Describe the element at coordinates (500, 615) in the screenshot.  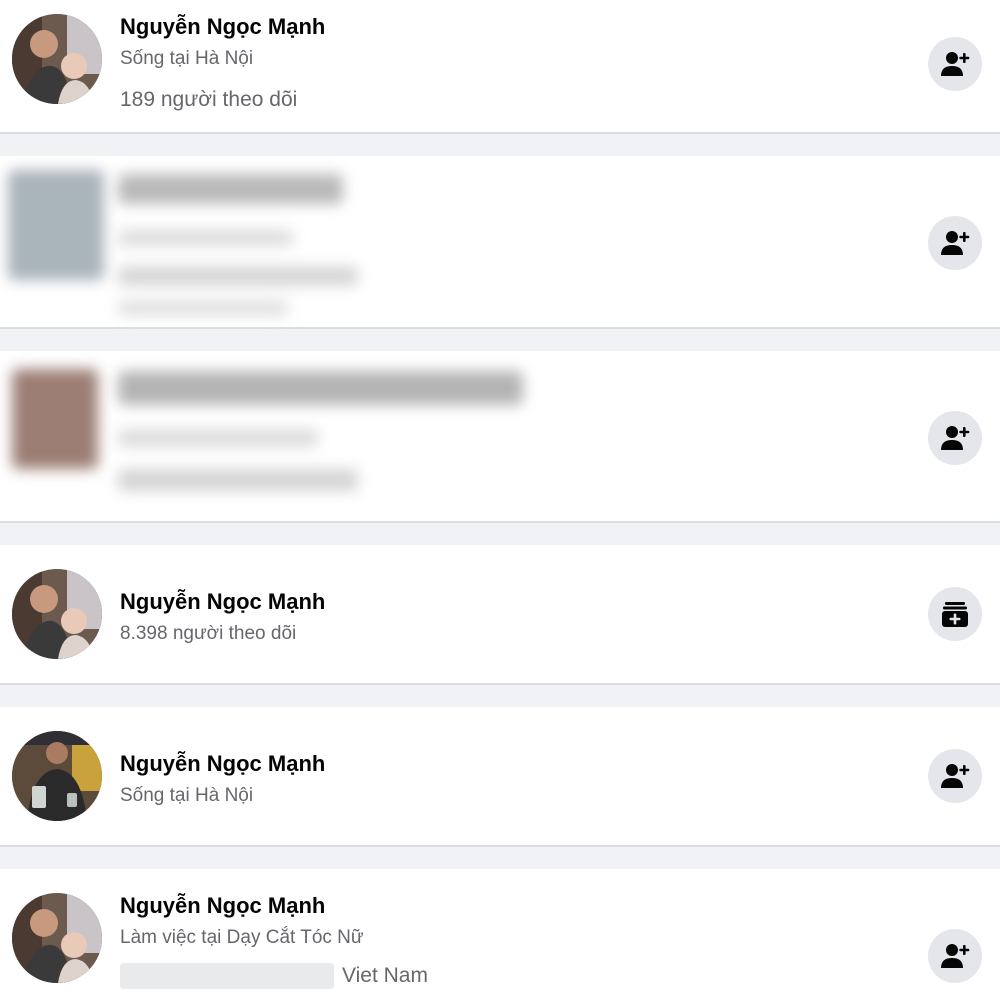
I see `result-card: Nguyễn Ngọc Mạnh 8.398 người theo dõi` at that location.